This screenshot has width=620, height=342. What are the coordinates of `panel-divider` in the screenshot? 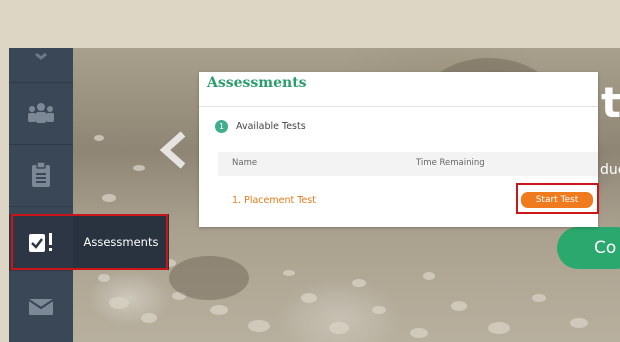 It's located at (398, 106).